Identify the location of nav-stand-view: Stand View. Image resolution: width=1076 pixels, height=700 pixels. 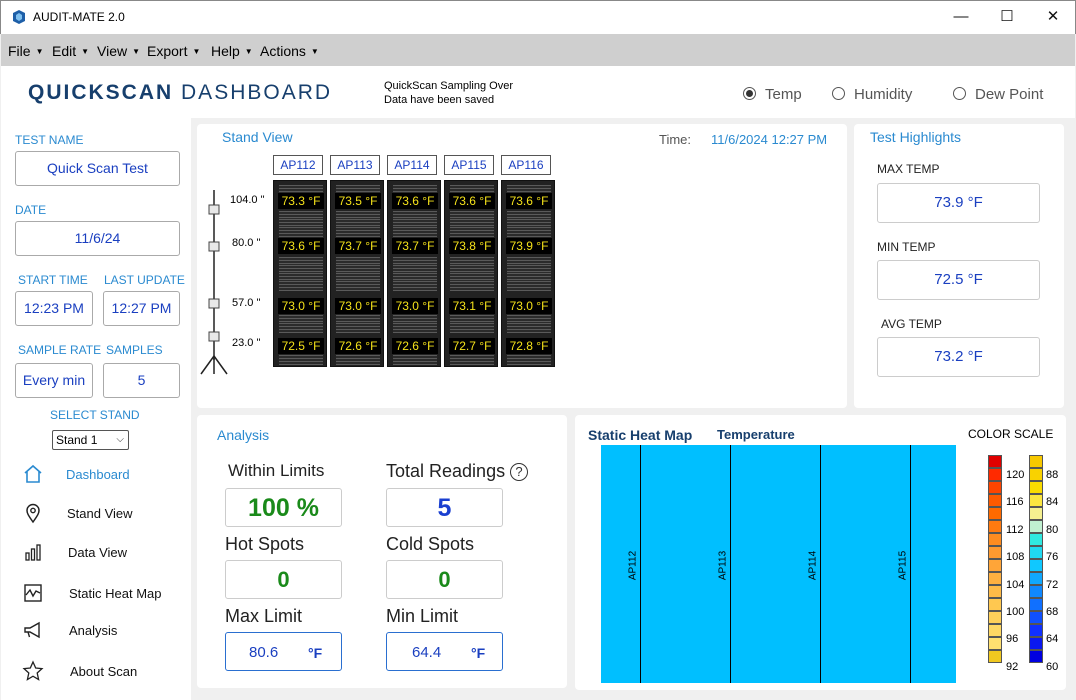
(102, 516).